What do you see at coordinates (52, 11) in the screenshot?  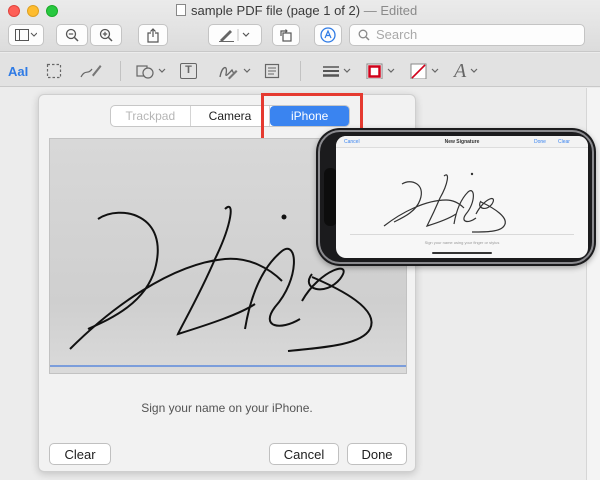 I see `zoom-window-button` at bounding box center [52, 11].